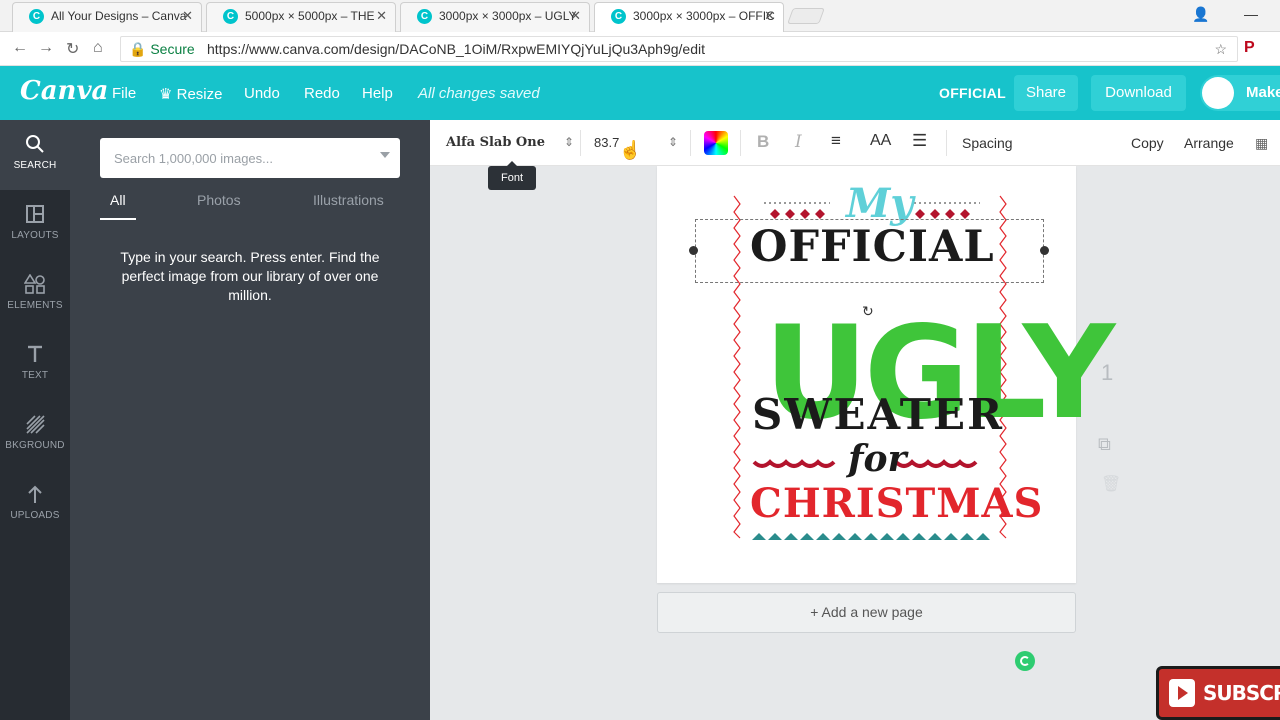 The image size is (1280, 720). What do you see at coordinates (1107, 372) in the screenshot?
I see `page-number: 1` at bounding box center [1107, 372].